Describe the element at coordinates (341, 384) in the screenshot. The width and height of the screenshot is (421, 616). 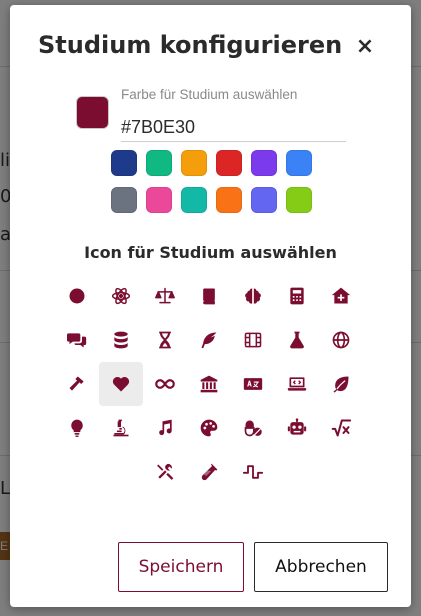
I see `leaf-icon` at that location.